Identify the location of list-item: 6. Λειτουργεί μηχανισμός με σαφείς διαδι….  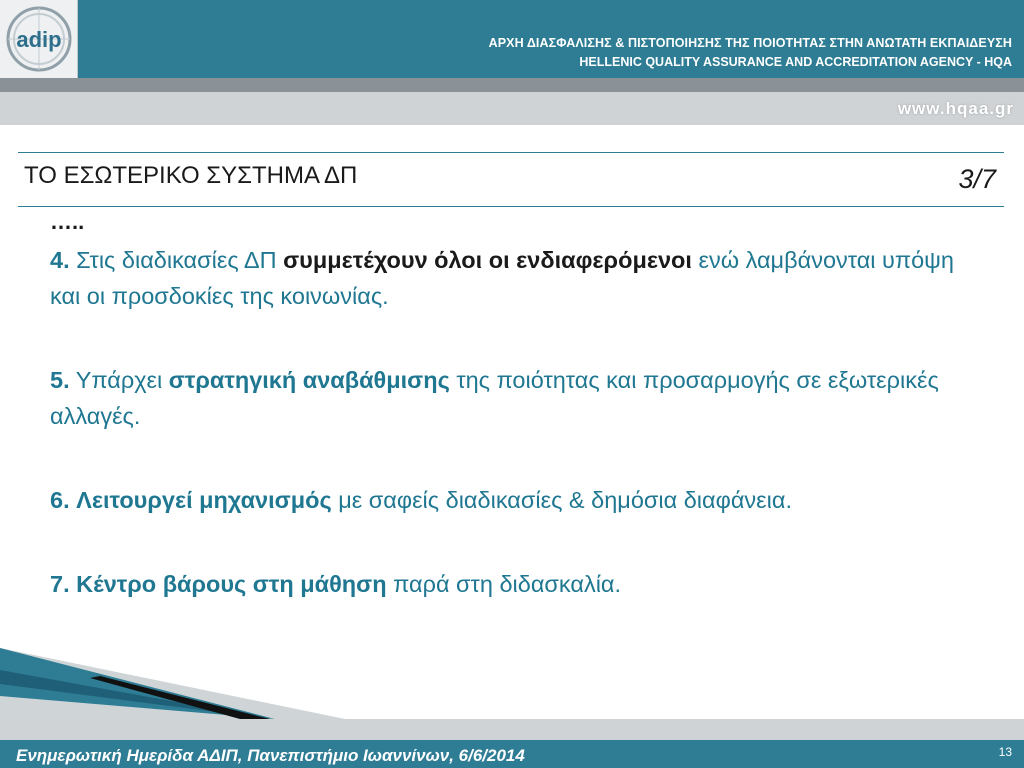
(510, 500).